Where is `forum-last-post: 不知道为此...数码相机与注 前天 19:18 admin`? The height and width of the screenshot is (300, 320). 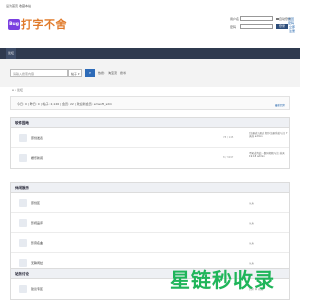 forum-last-post: 不知道为此...数码相机与注 前天 19:18 admin is located at coordinates (269, 155).